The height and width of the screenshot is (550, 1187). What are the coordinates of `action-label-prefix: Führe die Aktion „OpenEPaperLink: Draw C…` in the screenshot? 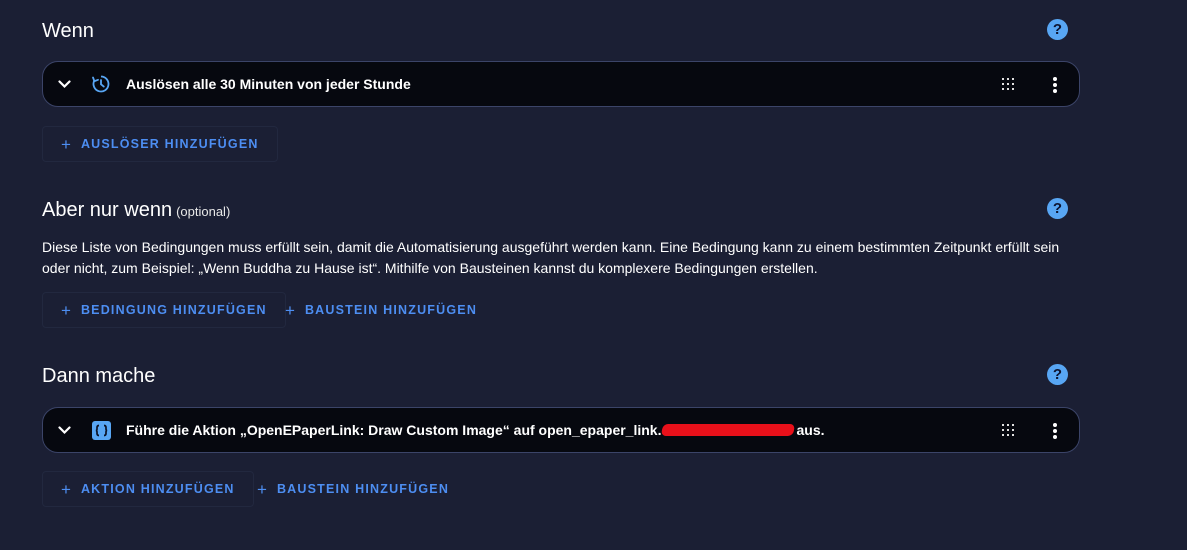 It's located at (394, 430).